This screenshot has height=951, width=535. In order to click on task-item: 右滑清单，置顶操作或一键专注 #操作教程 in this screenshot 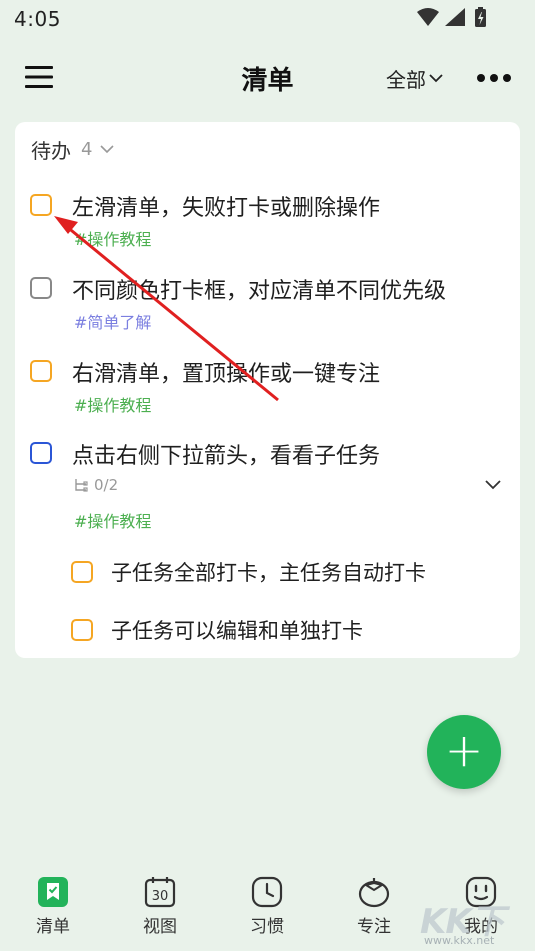, I will do `click(267, 386)`.